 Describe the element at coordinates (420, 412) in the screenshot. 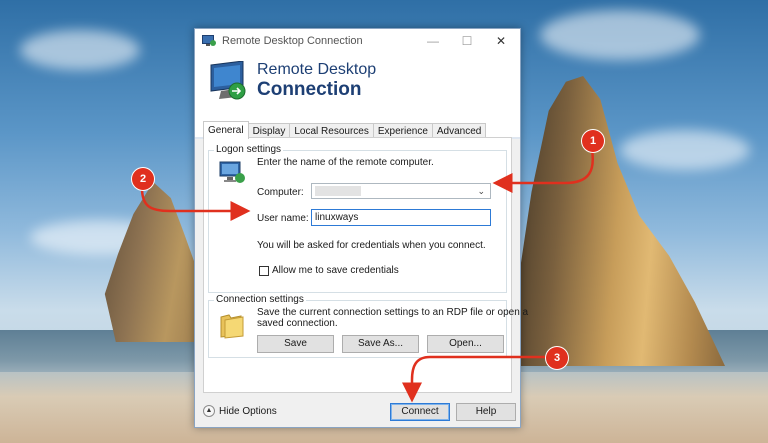

I see `connect-button: Connect` at that location.